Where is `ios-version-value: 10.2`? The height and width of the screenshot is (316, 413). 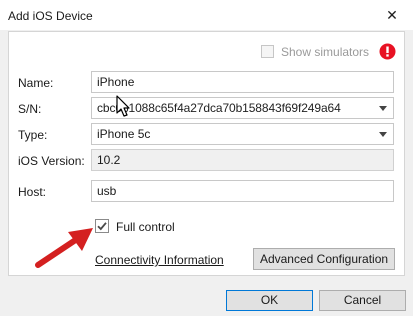
ios-version-value: 10.2 is located at coordinates (109, 160).